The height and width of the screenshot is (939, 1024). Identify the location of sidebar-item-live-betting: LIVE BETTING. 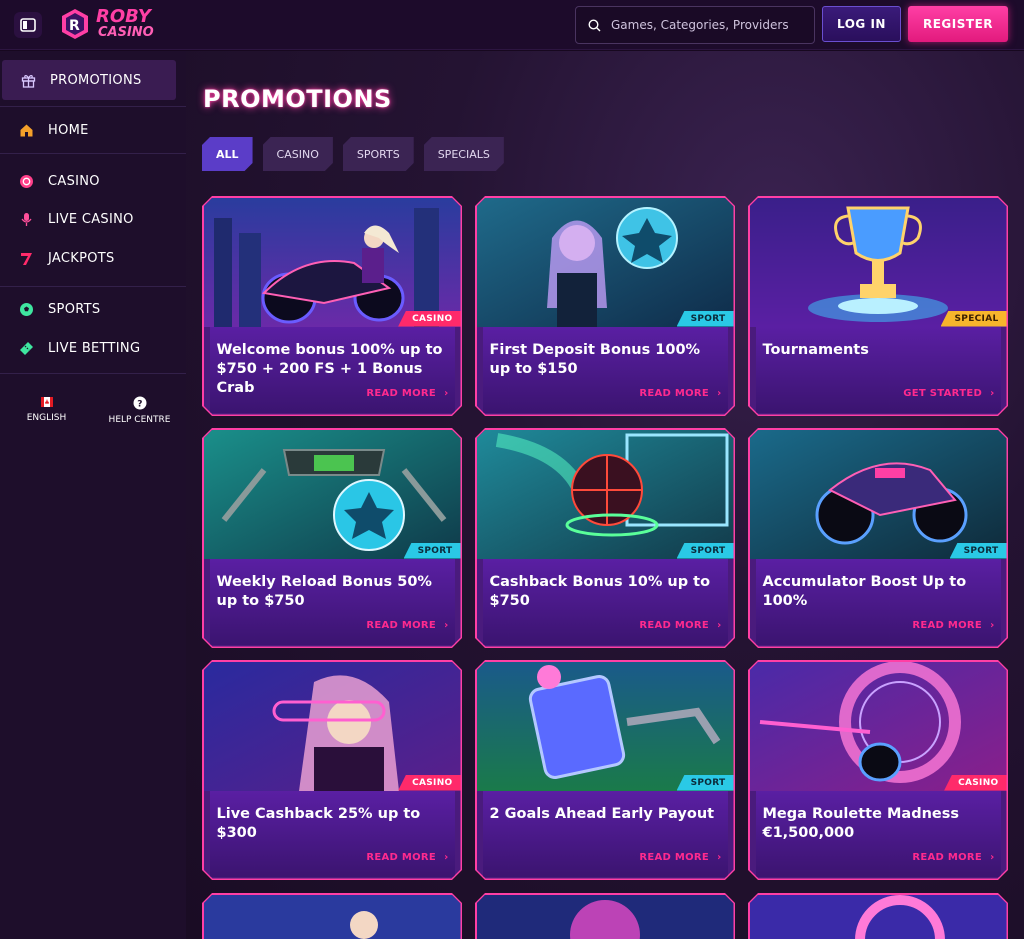
(93, 348).